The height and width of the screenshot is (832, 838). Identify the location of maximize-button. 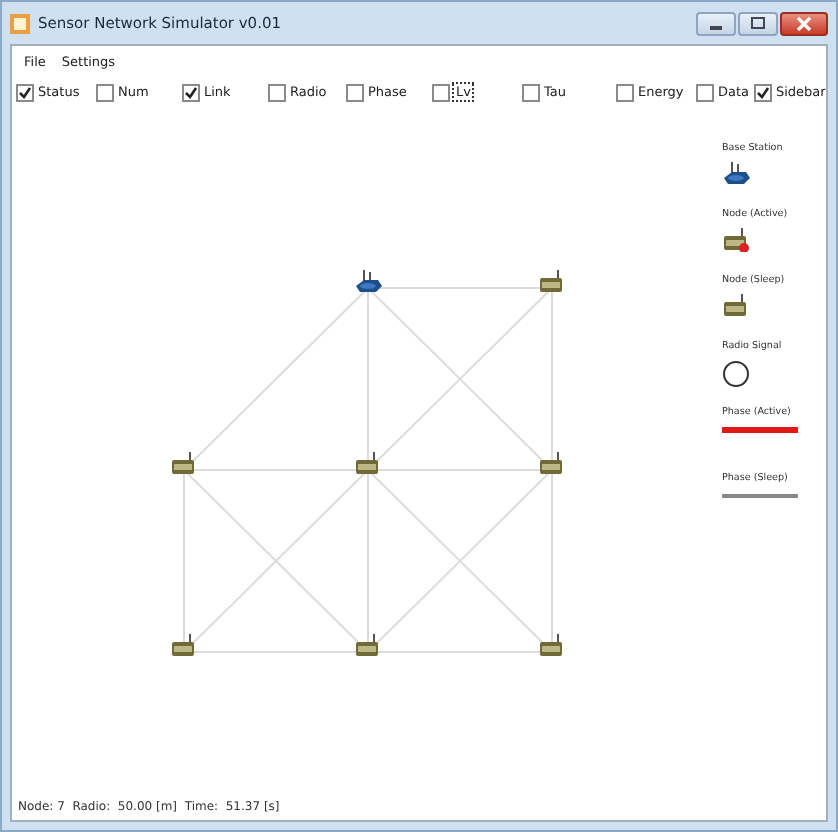
(758, 23).